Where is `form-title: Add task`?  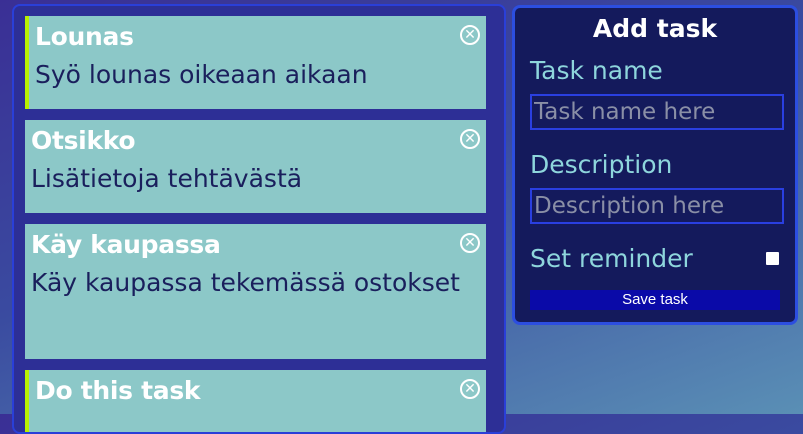
form-title: Add task is located at coordinates (655, 28).